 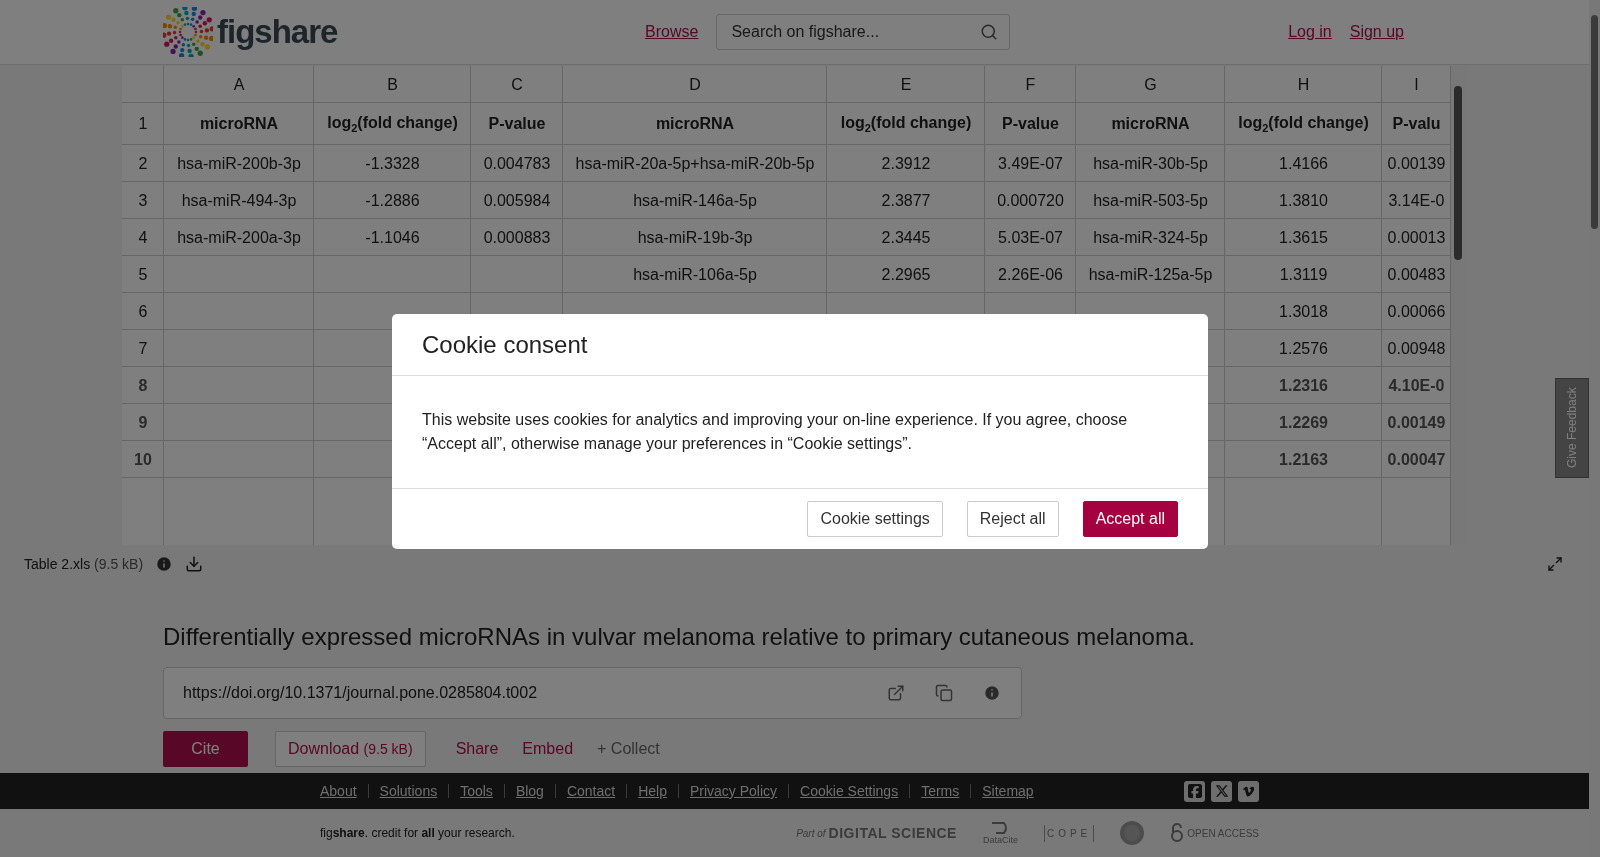 I want to click on dialog-title: Cookie consent, so click(x=505, y=344).